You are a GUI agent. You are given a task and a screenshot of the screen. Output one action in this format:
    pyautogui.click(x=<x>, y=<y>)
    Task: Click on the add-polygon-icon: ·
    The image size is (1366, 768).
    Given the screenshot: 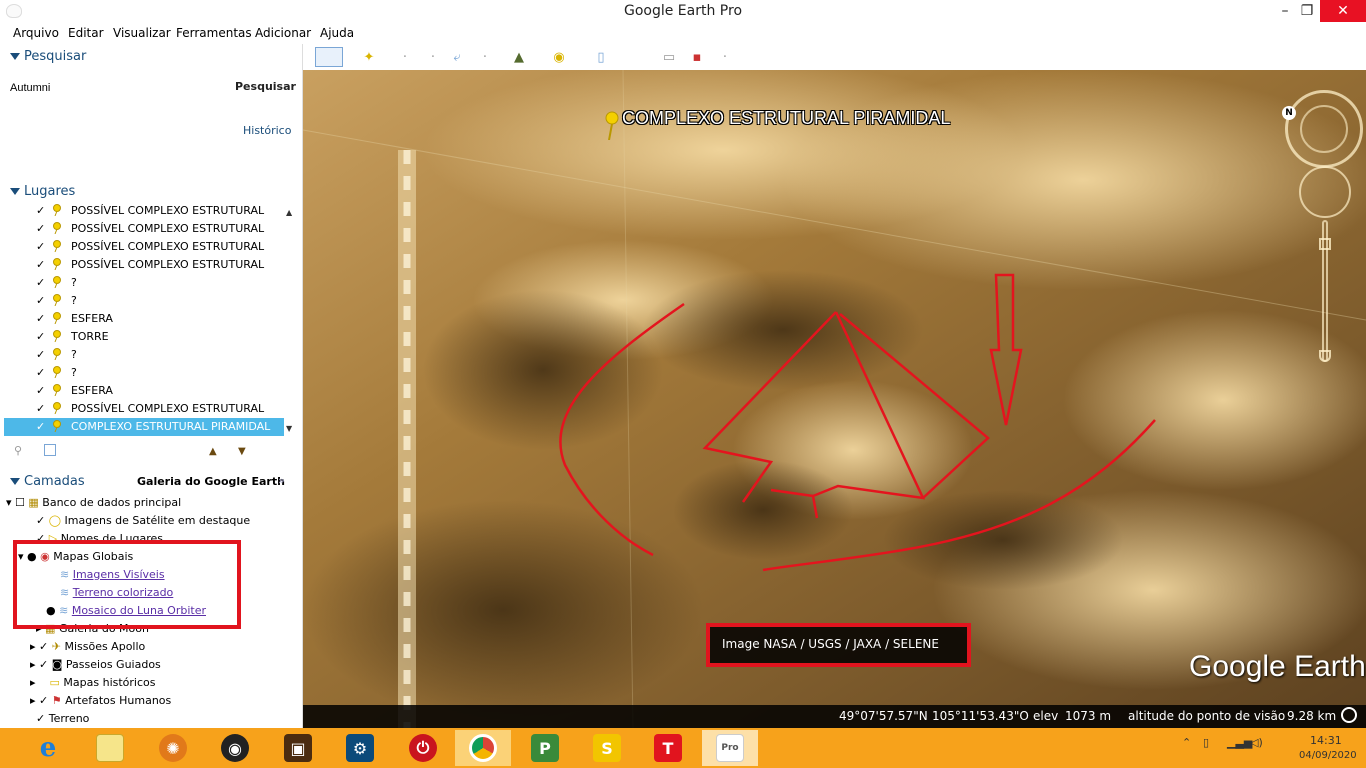 What is the action you would take?
    pyautogui.click(x=405, y=57)
    